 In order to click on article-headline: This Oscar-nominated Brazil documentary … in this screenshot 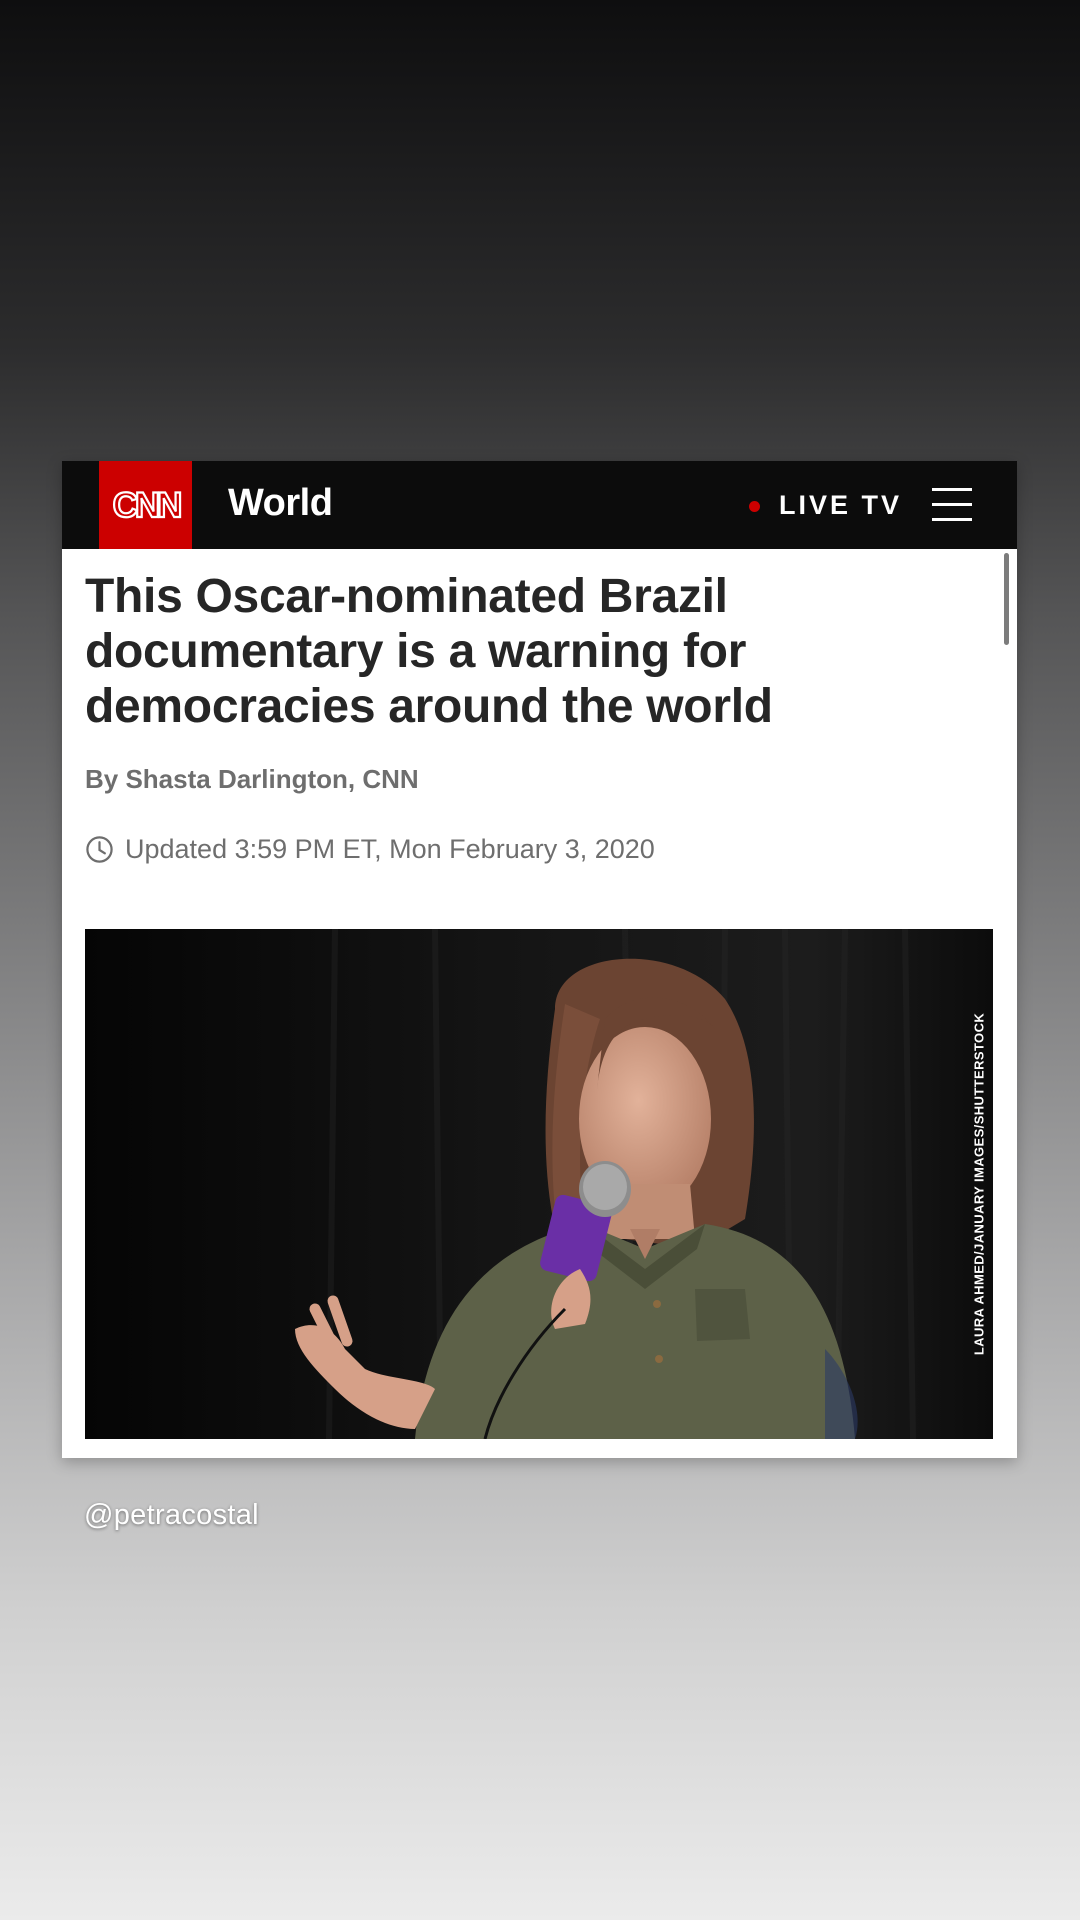, I will do `click(525, 651)`.